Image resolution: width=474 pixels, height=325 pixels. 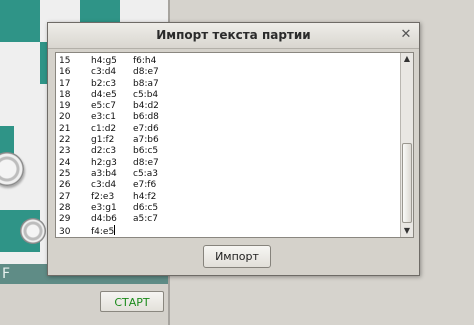 What do you see at coordinates (103, 196) in the screenshot?
I see `white-move: f2:e3` at bounding box center [103, 196].